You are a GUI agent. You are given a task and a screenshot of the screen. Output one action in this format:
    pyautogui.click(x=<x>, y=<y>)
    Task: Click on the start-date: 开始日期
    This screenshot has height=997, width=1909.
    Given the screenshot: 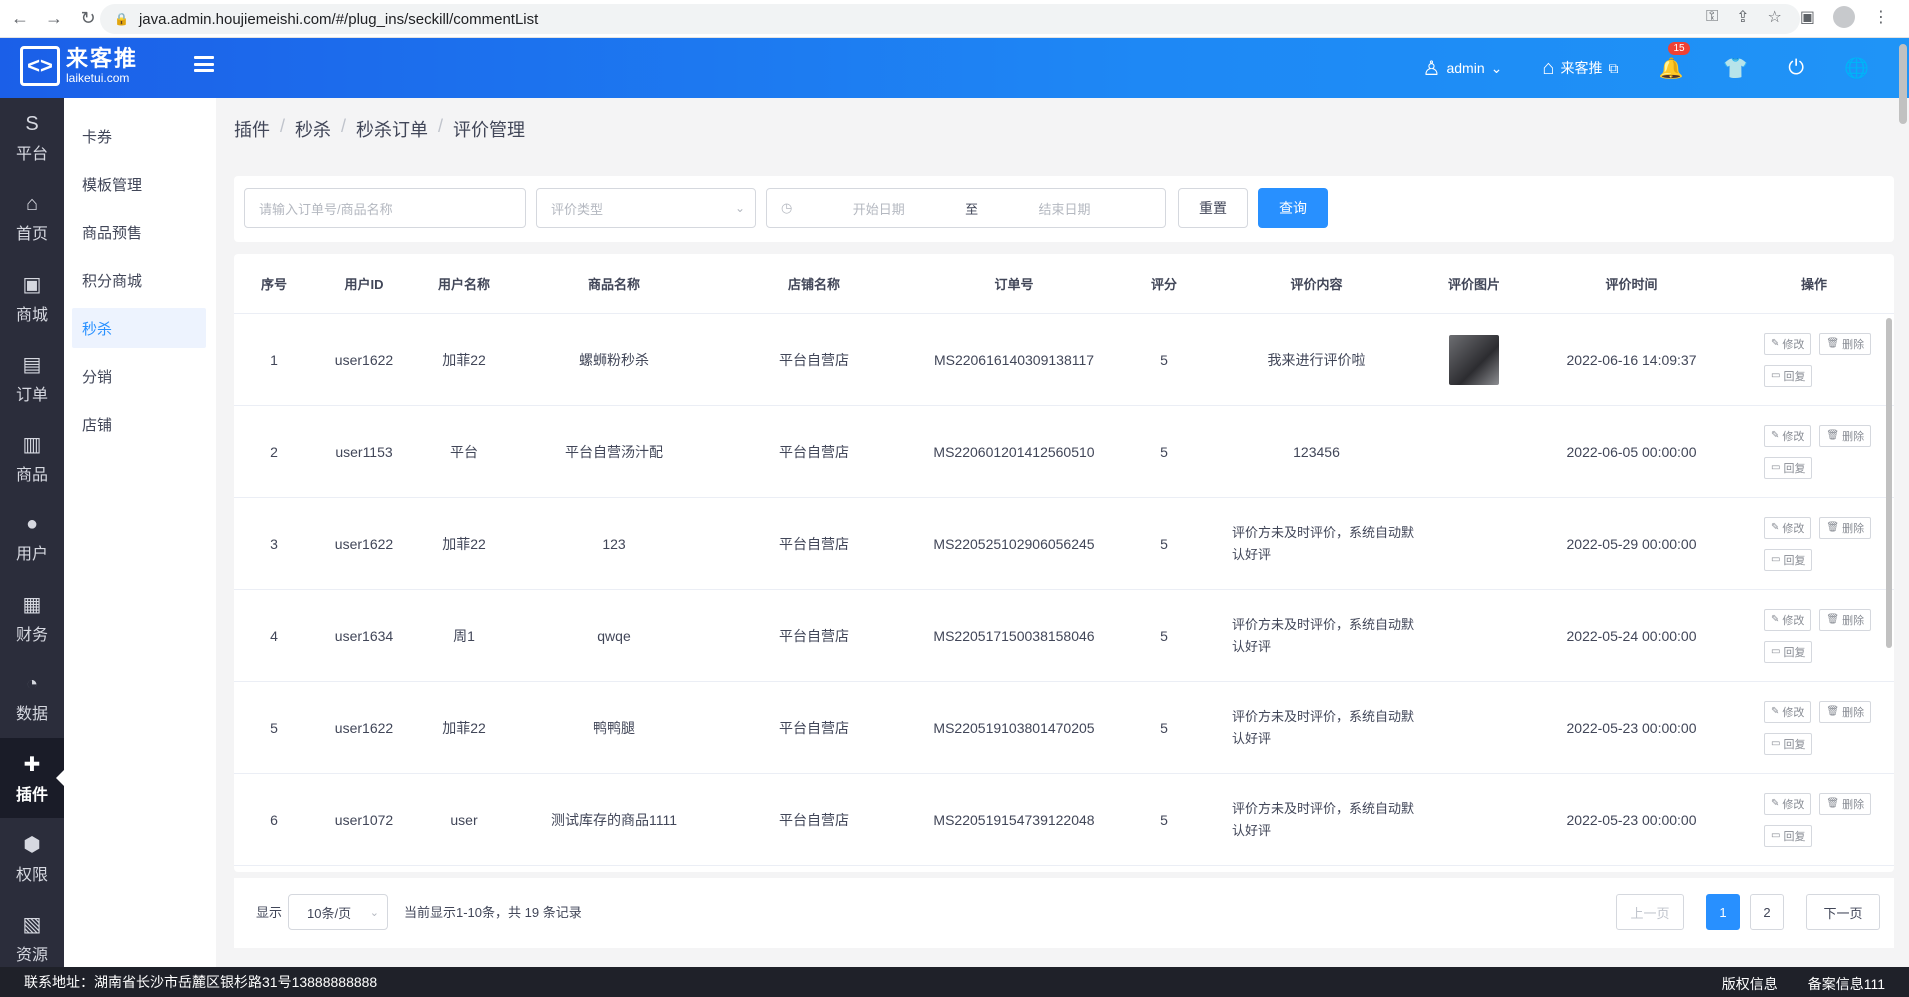 What is the action you would take?
    pyautogui.click(x=879, y=208)
    